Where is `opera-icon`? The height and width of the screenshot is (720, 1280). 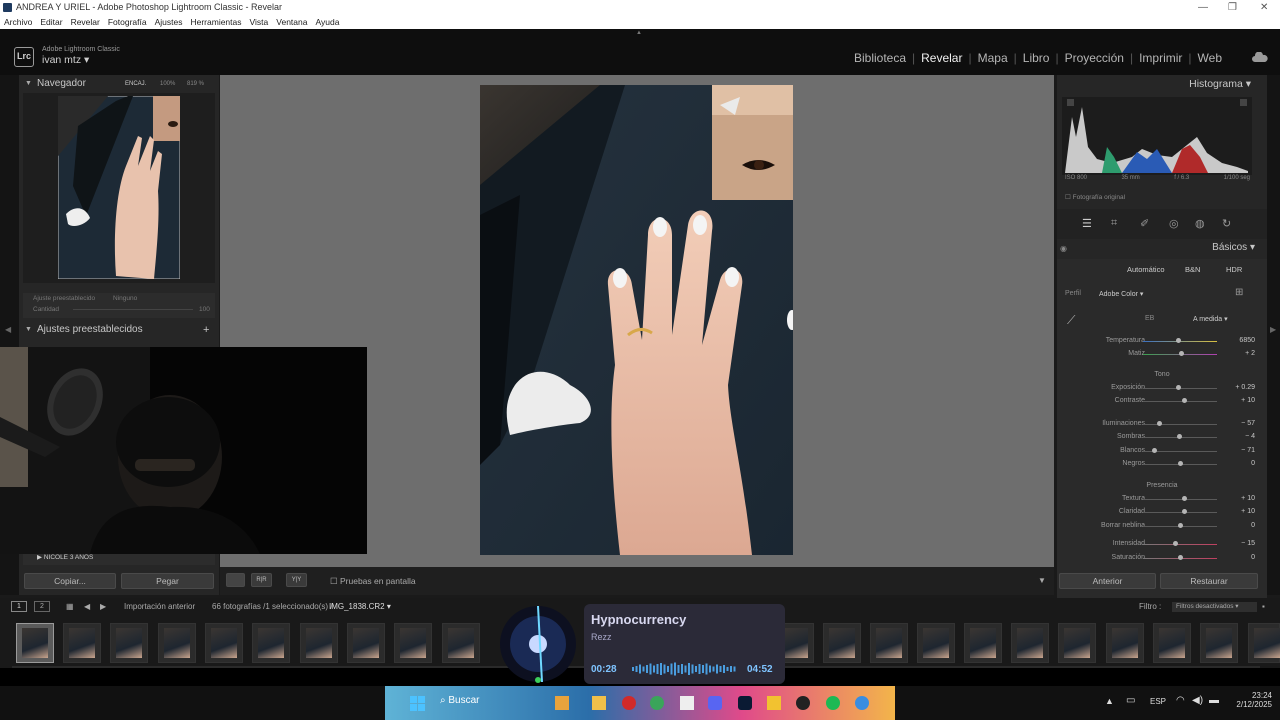
opera-icon is located at coordinates (629, 703).